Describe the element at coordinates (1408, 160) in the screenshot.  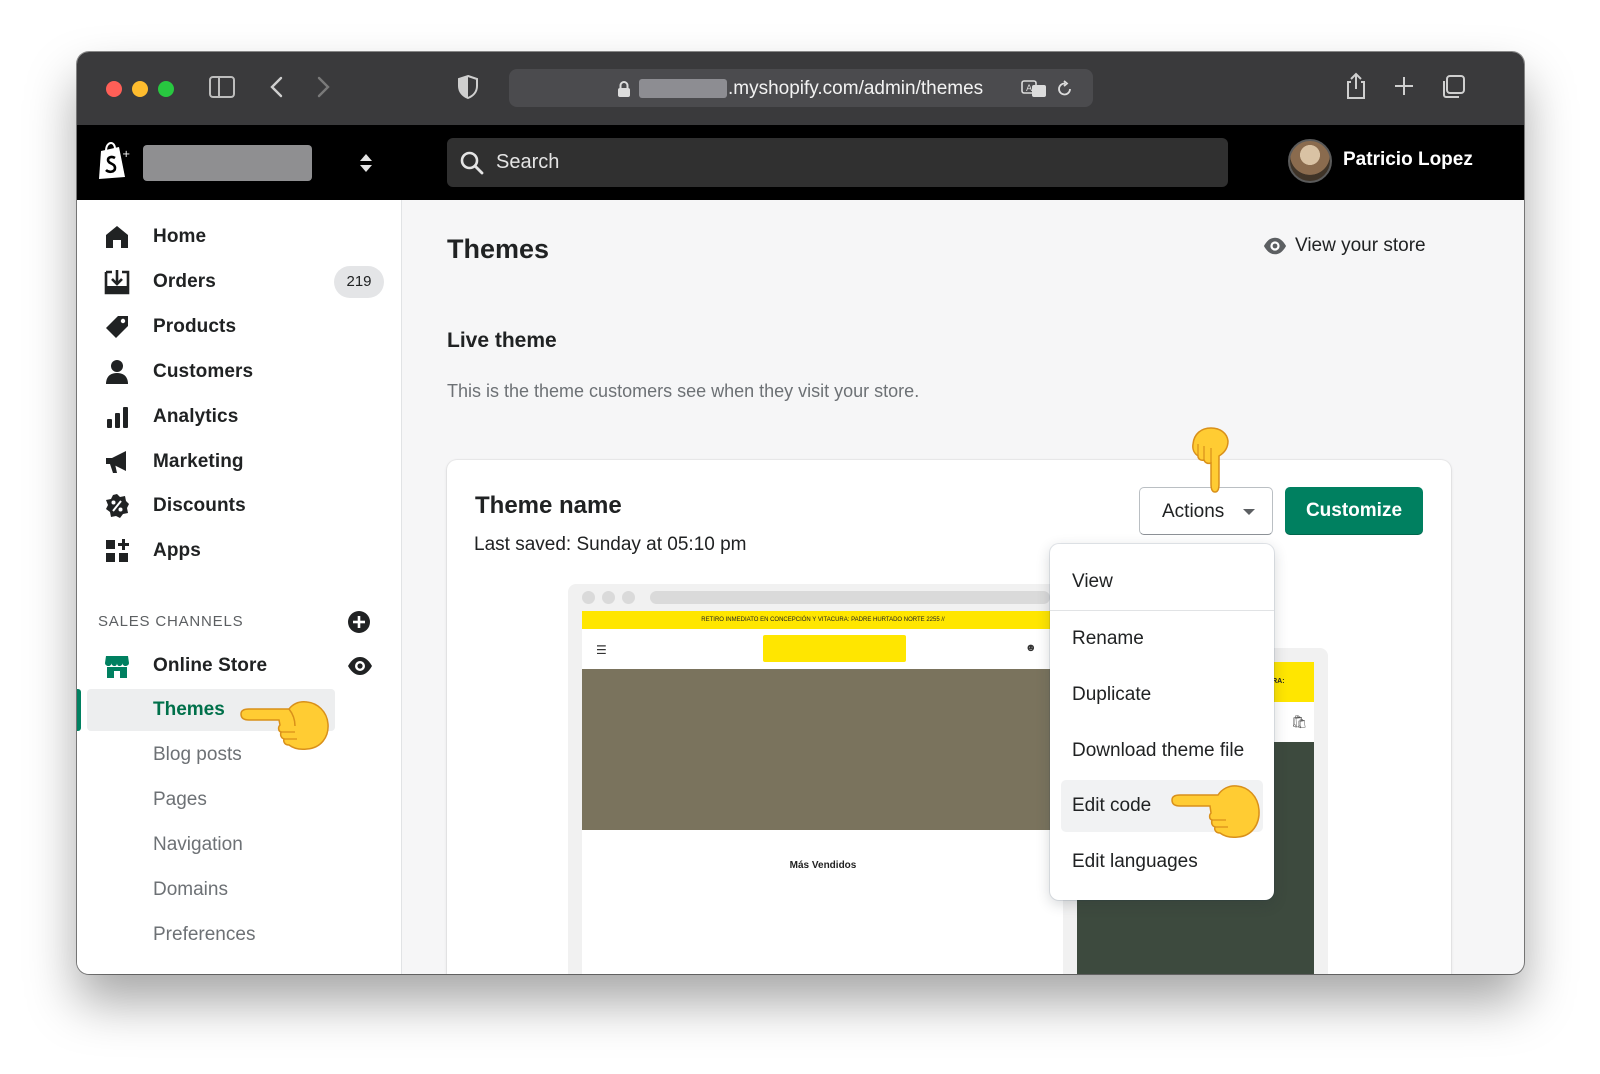
I see `user-name: Patricio Lopez` at that location.